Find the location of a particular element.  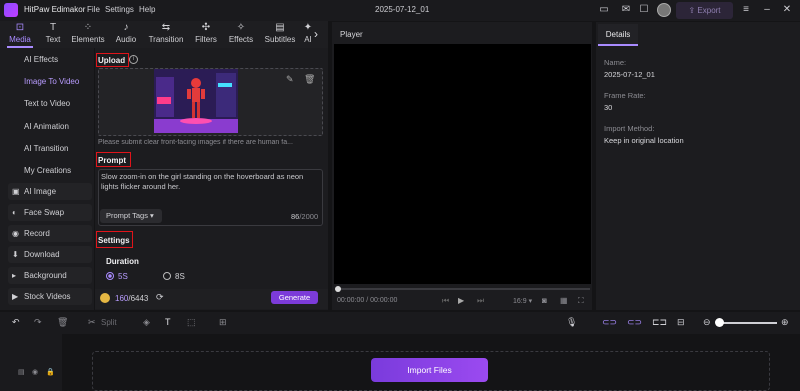

zoom-in-icon: ⊕ is located at coordinates (785, 322).